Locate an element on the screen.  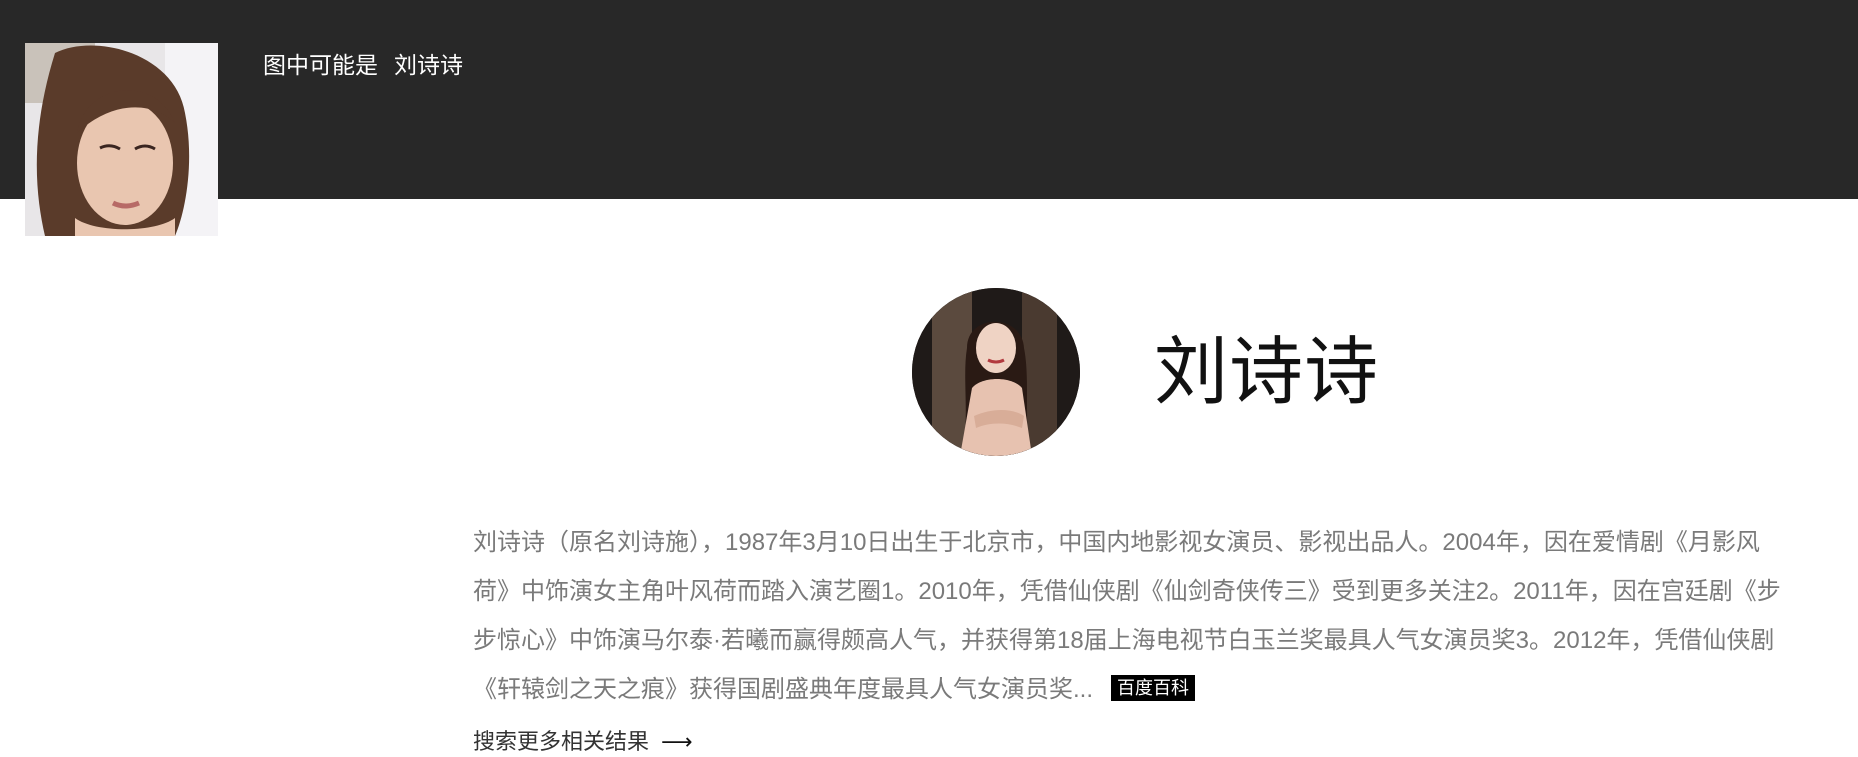
entity-title: 刘诗诗 is located at coordinates (1266, 371).